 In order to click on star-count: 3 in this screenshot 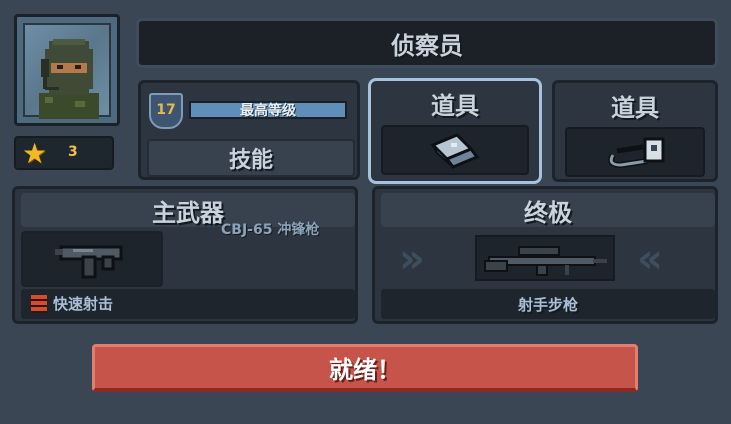, I will do `click(73, 152)`.